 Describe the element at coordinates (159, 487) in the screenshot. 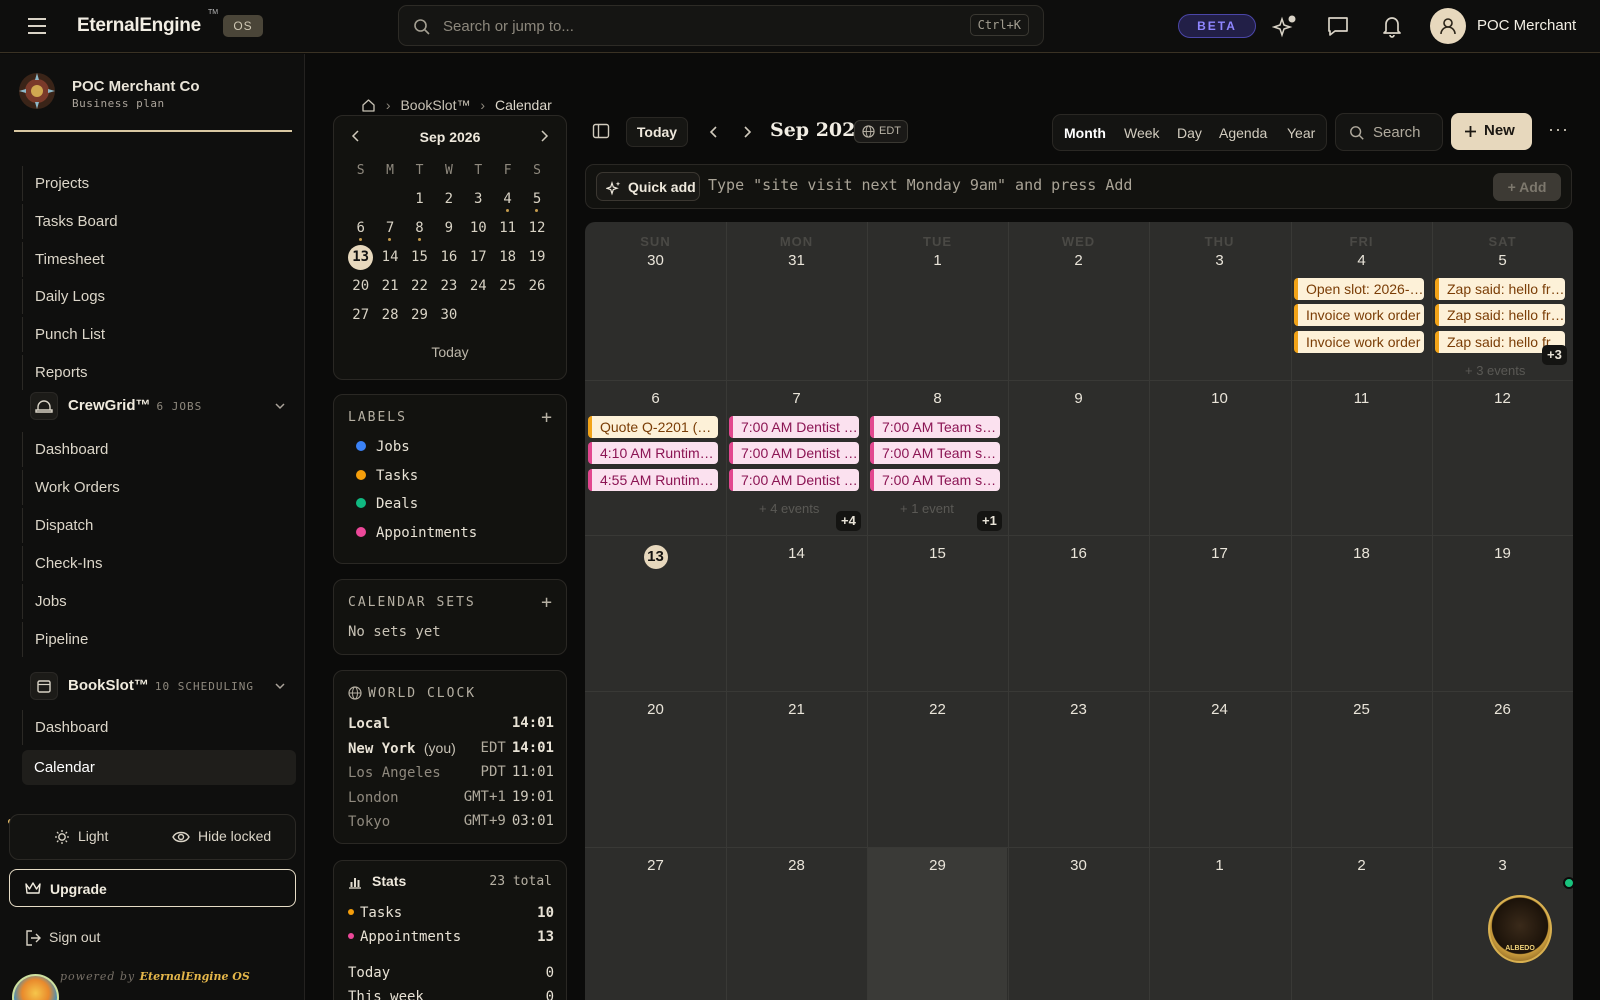

I see `sidebar-item-work-orders: Work Orders` at that location.